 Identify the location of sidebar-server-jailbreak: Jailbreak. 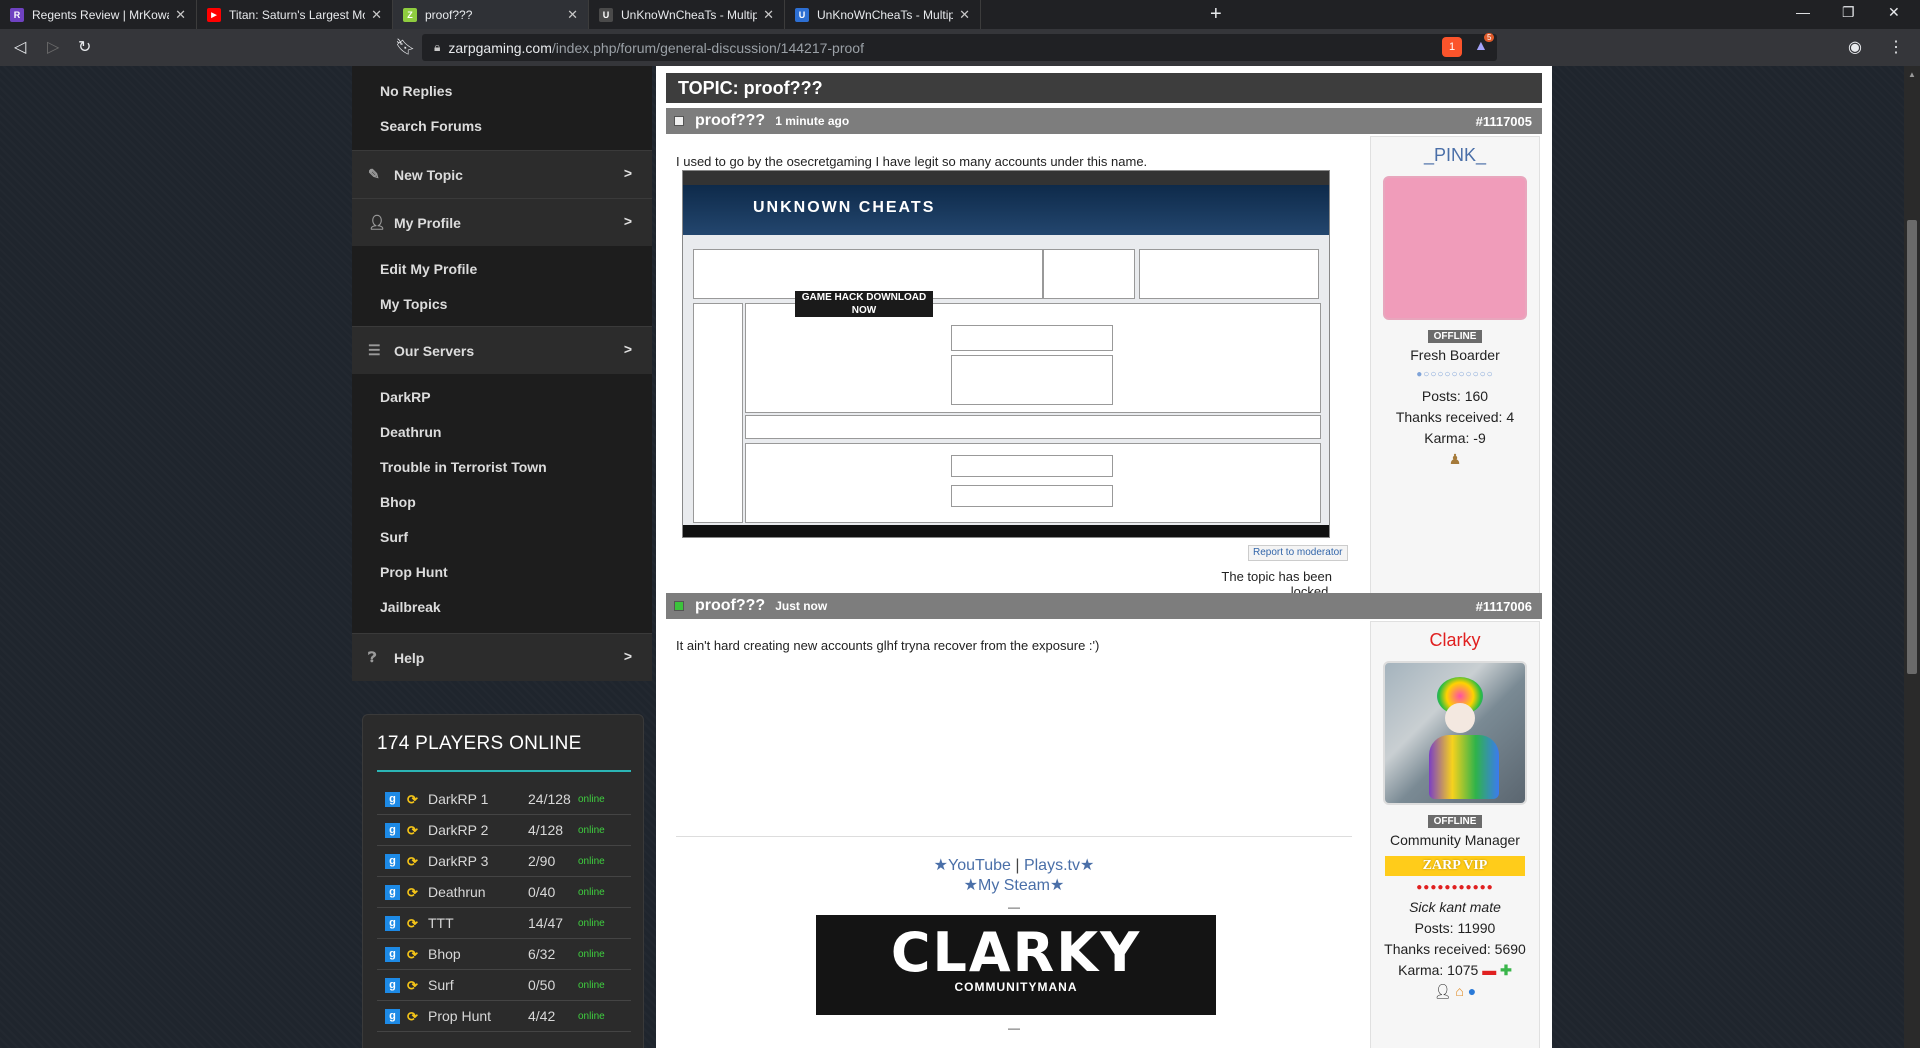
(502, 607).